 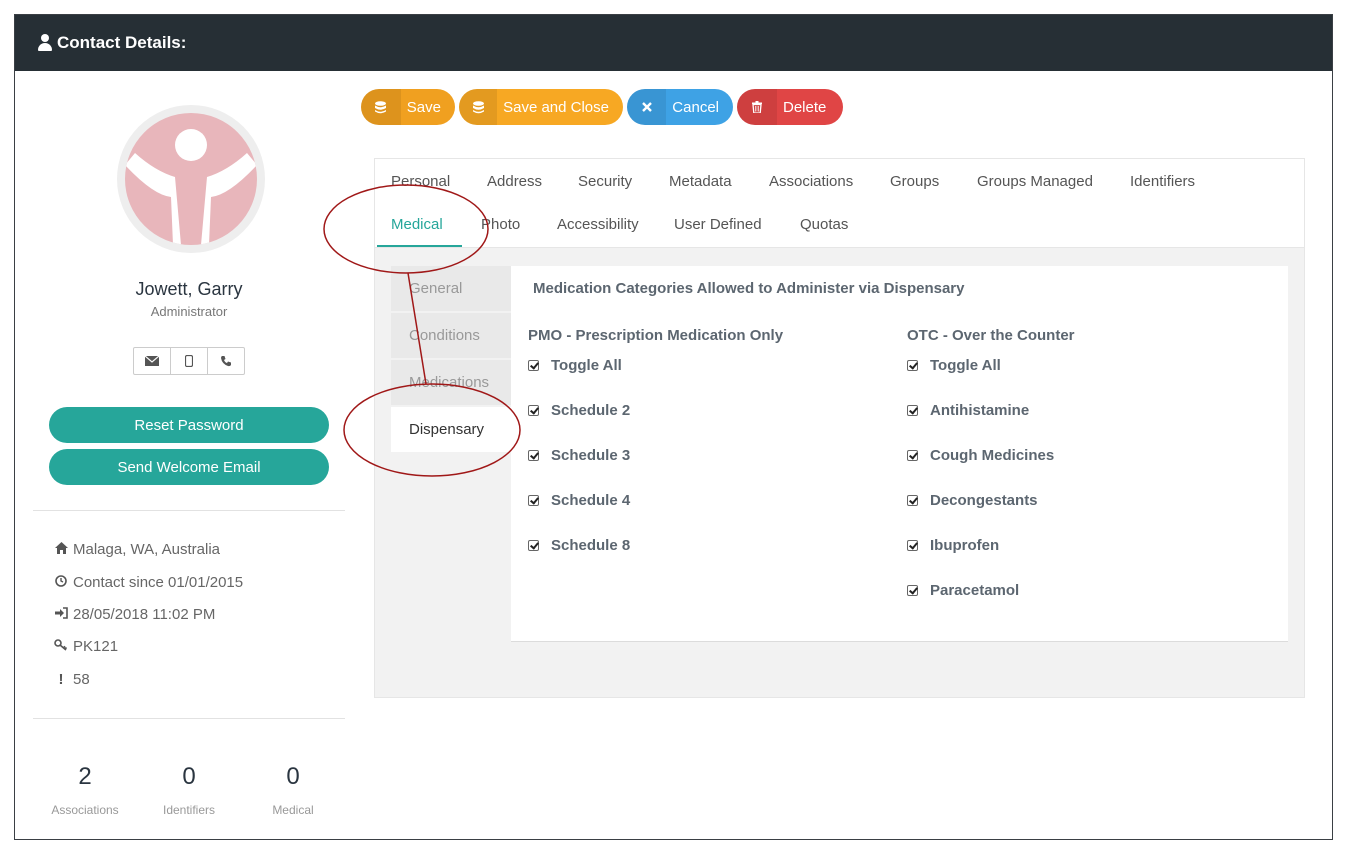 What do you see at coordinates (408, 107) in the screenshot?
I see `save-button: Save` at bounding box center [408, 107].